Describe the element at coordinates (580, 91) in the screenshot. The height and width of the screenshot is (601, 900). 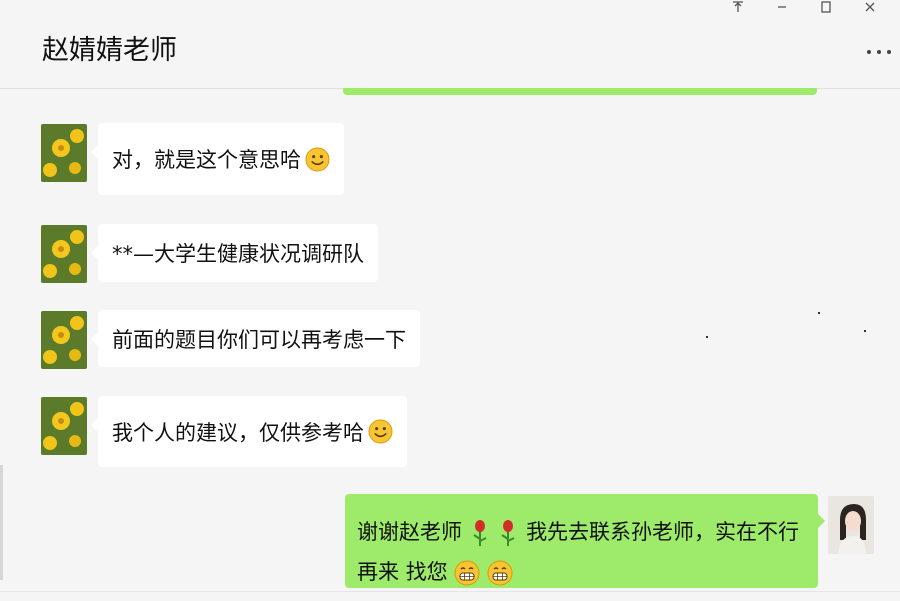
I see `previous-message-bubble-edge` at that location.